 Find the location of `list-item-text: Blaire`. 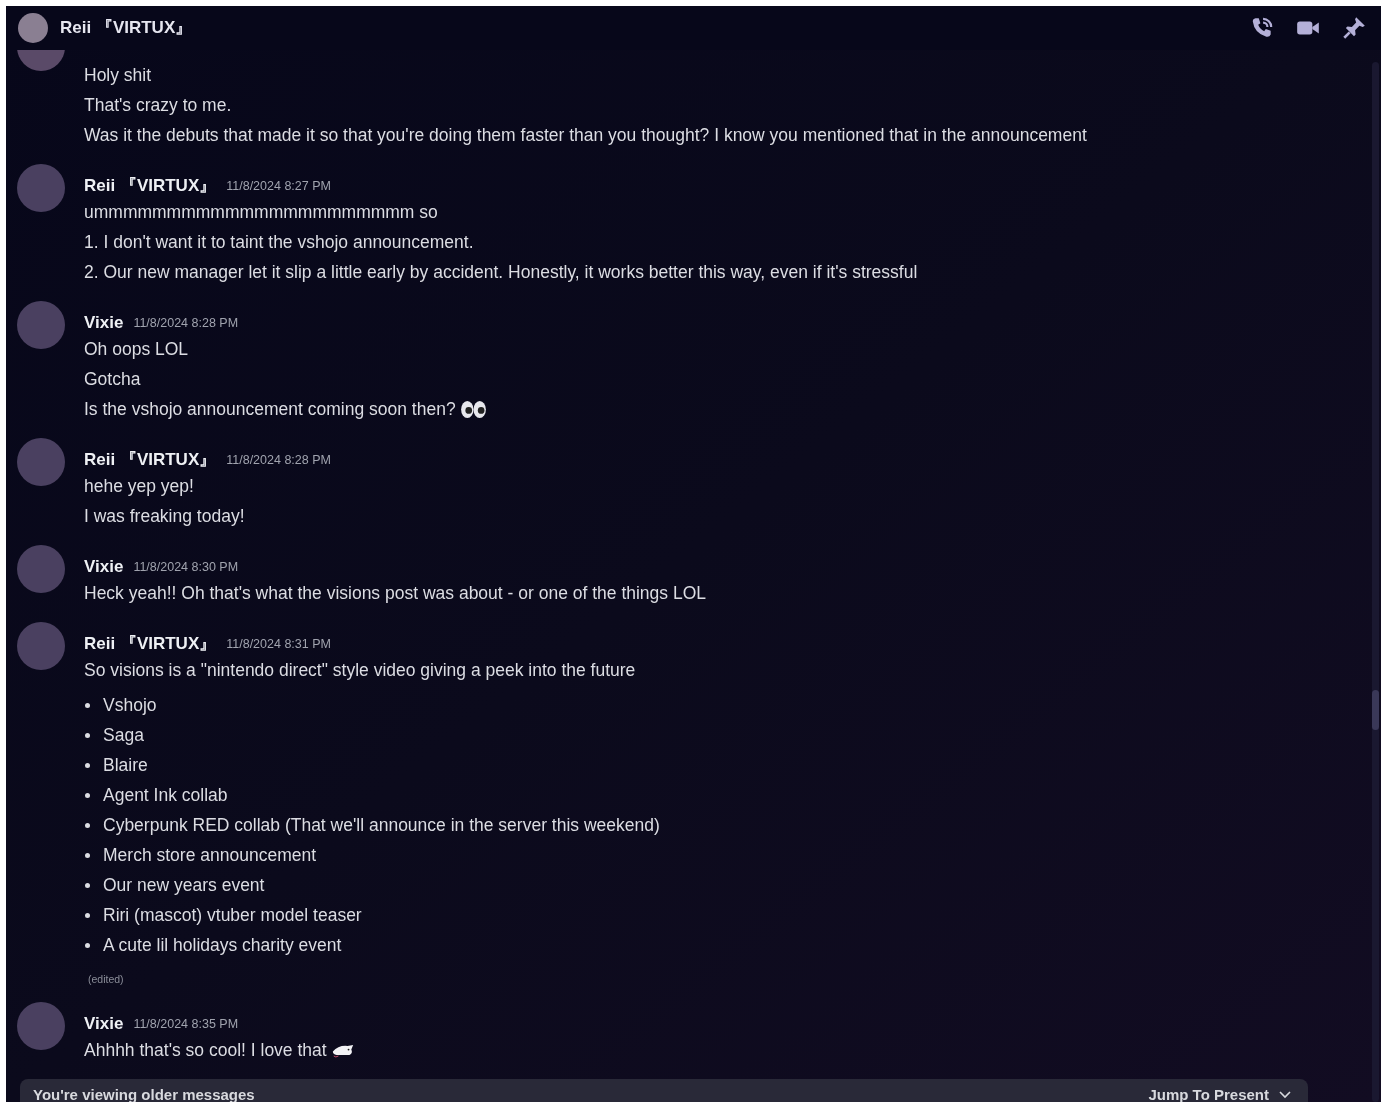

list-item-text: Blaire is located at coordinates (125, 765).